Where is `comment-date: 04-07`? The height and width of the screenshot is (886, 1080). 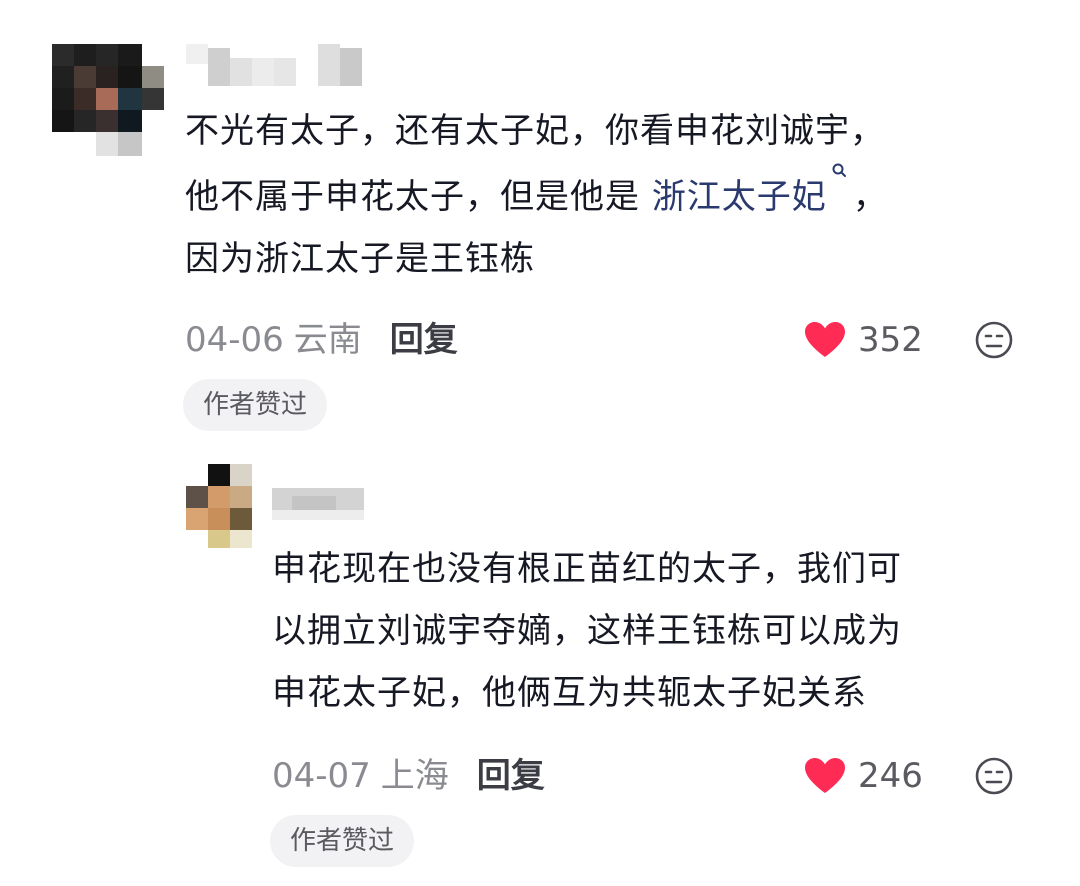
comment-date: 04-07 is located at coordinates (321, 776).